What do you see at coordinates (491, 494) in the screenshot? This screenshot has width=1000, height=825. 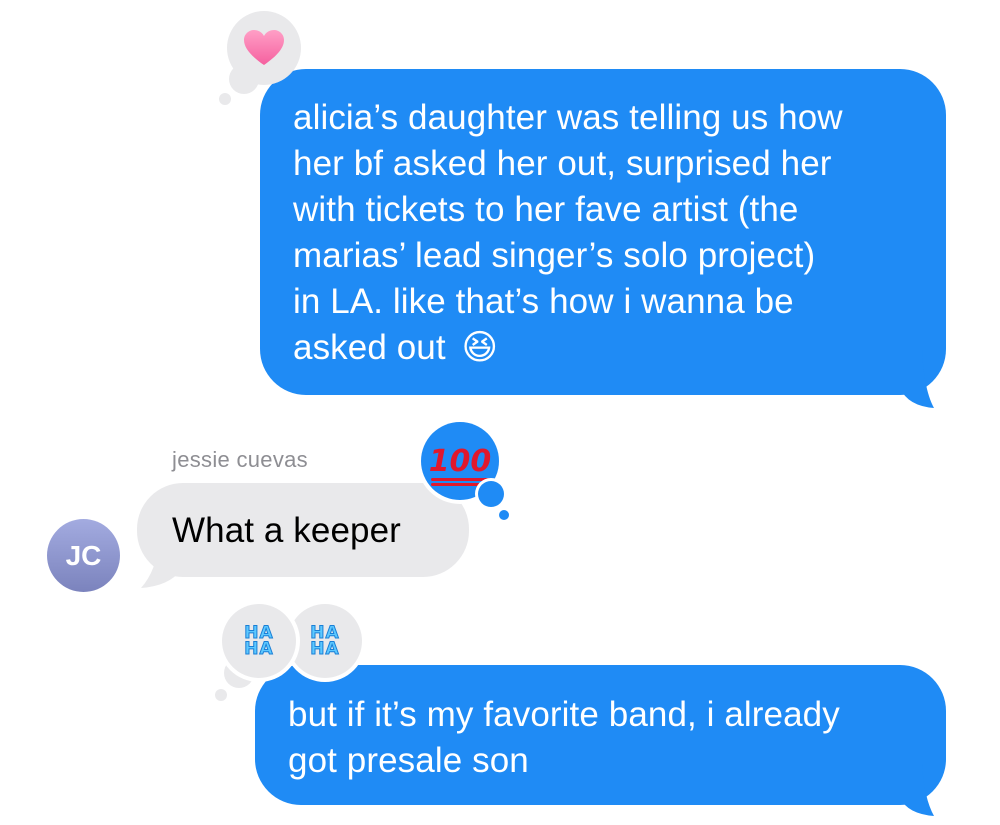 I see `tapback-tail-dot` at bounding box center [491, 494].